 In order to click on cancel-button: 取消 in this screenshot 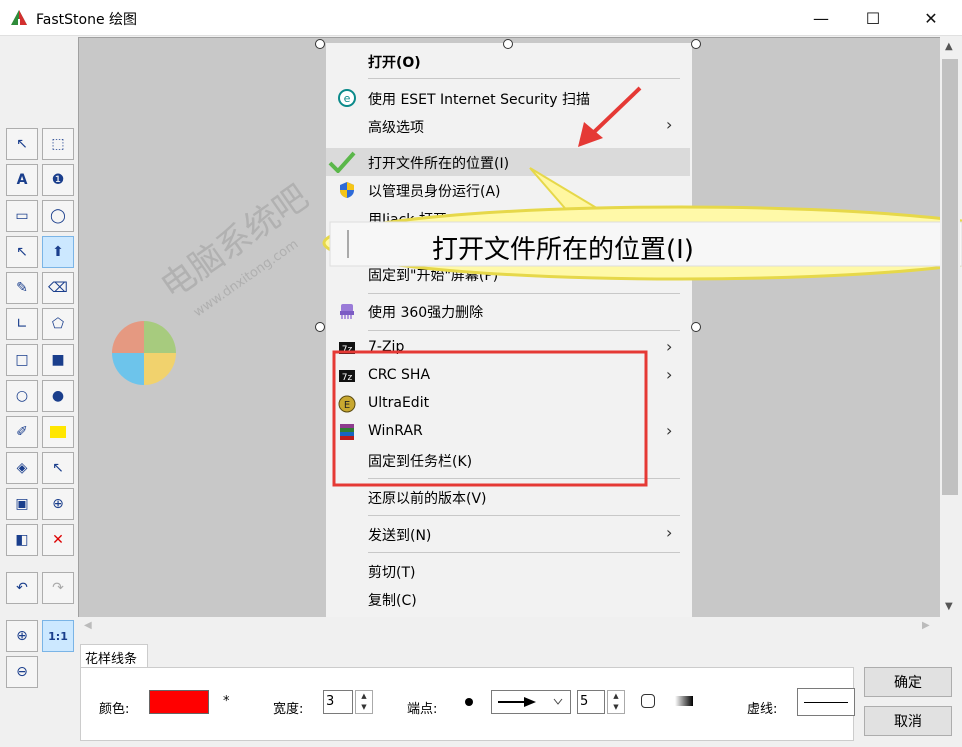, I will do `click(908, 721)`.